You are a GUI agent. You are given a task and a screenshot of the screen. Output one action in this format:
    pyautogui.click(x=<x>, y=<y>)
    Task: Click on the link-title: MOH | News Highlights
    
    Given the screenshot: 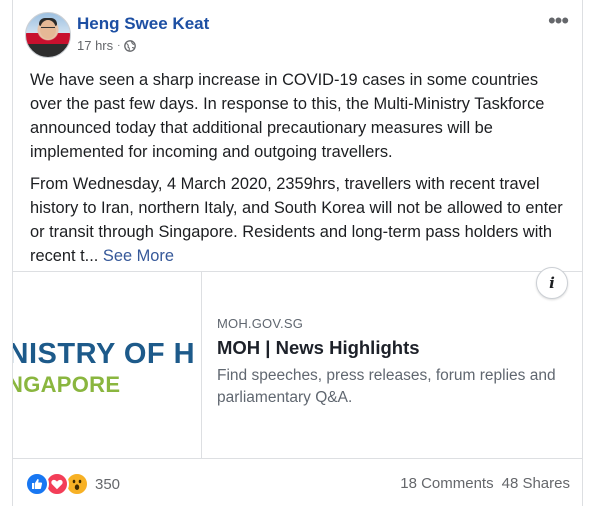 What is the action you would take?
    pyautogui.click(x=394, y=348)
    